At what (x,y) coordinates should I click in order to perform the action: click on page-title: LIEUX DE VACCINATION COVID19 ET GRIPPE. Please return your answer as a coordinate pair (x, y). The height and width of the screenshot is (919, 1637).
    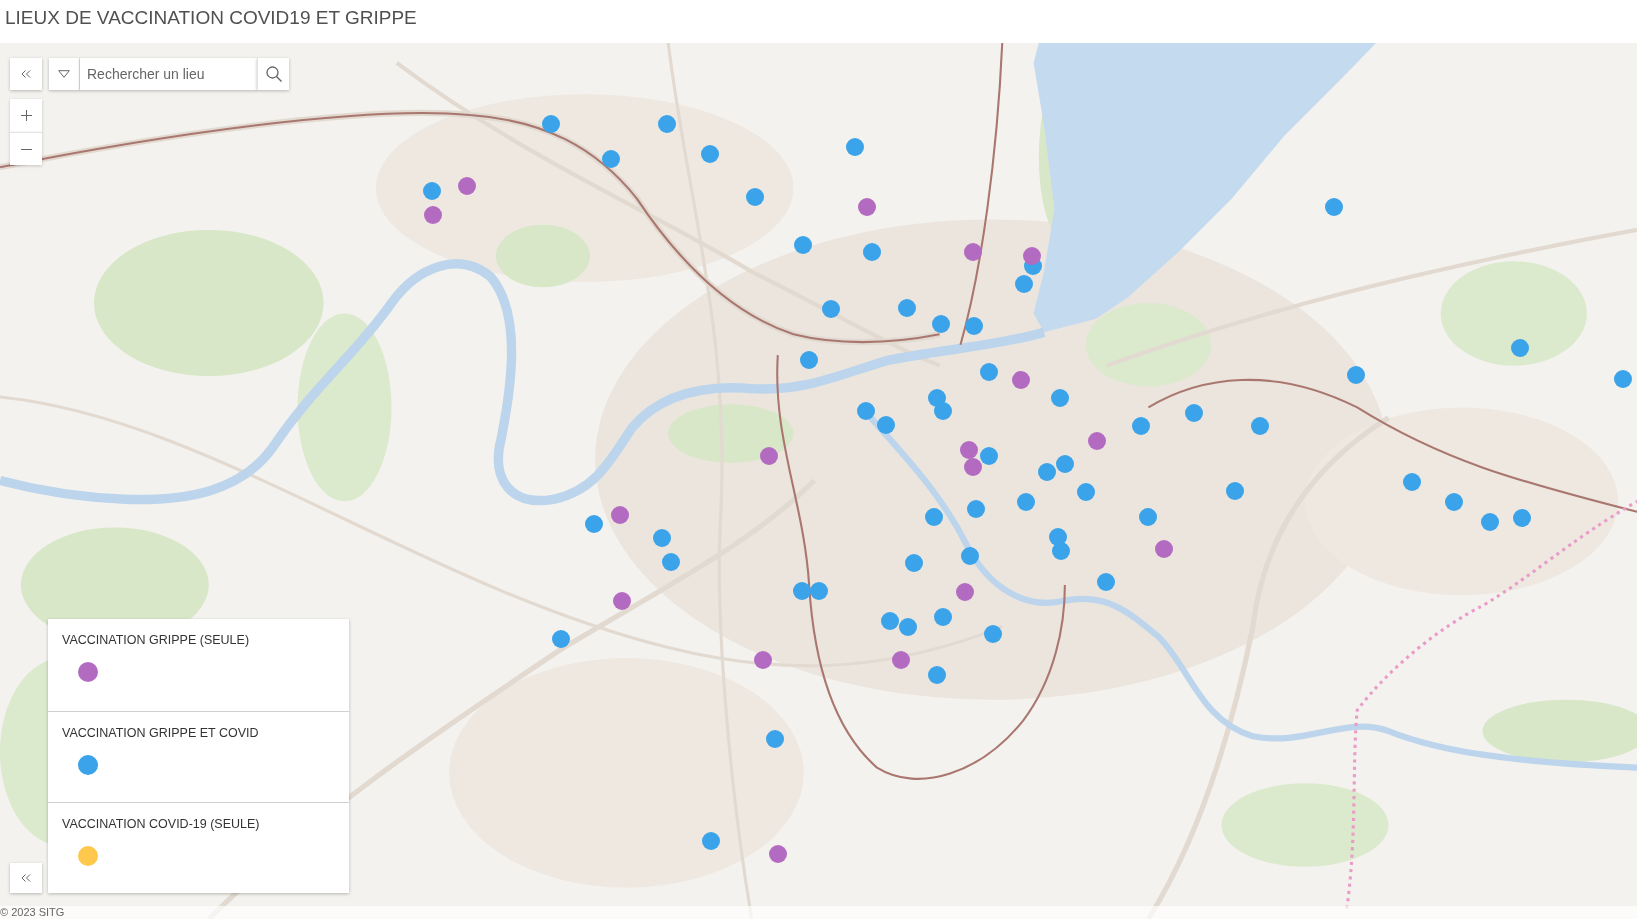
    Looking at the image, I should click on (211, 18).